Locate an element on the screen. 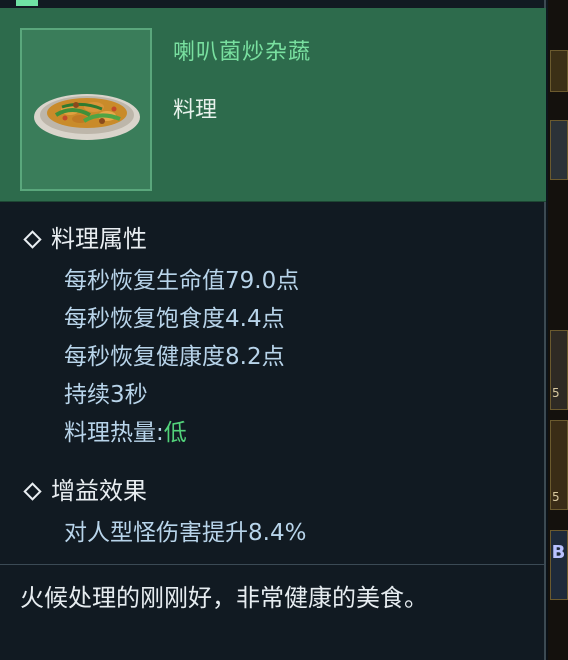  buff-line: 对人型怪伤害提升8.4% is located at coordinates (185, 533).